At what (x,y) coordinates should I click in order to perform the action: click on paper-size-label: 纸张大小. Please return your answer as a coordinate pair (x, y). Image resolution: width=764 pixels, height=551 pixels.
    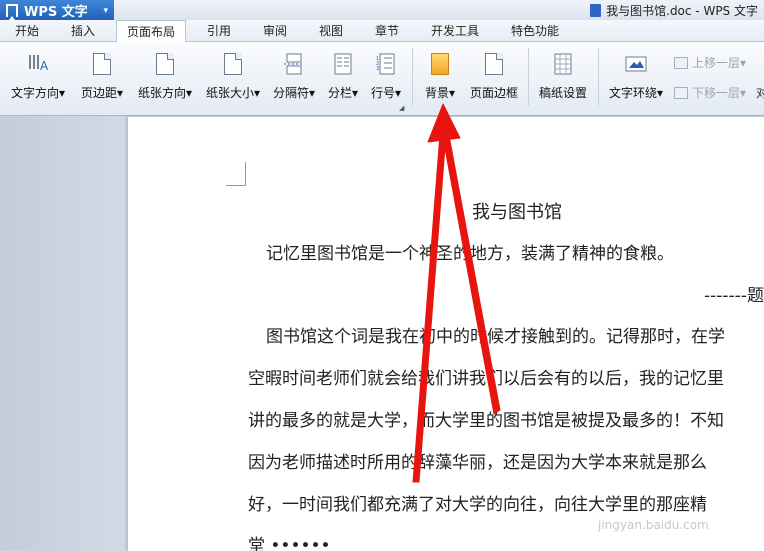
    Looking at the image, I should click on (229, 93).